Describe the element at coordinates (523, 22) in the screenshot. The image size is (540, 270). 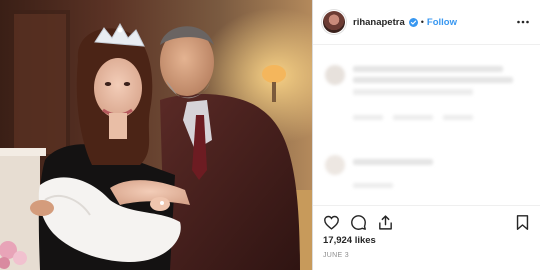
I see `more-options-icon` at that location.